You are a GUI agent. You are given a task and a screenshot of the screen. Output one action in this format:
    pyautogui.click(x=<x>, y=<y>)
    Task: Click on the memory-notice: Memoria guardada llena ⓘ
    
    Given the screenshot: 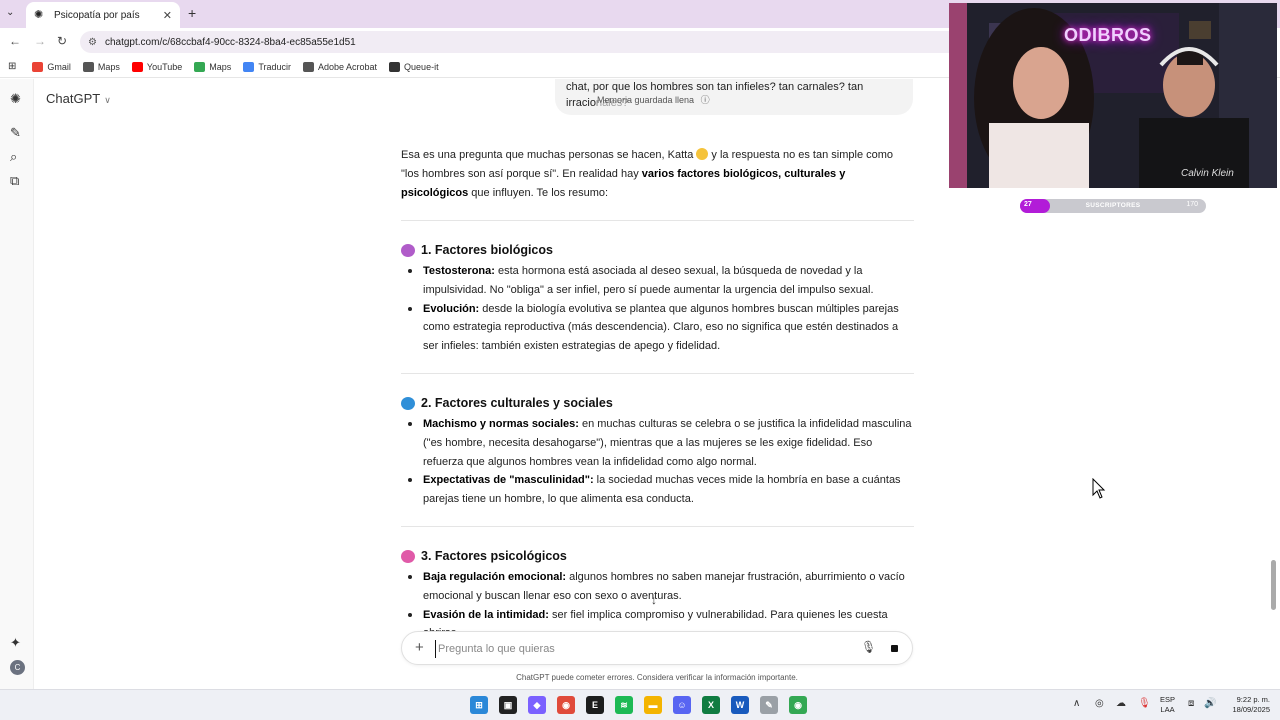 What is the action you would take?
    pyautogui.click(x=653, y=99)
    